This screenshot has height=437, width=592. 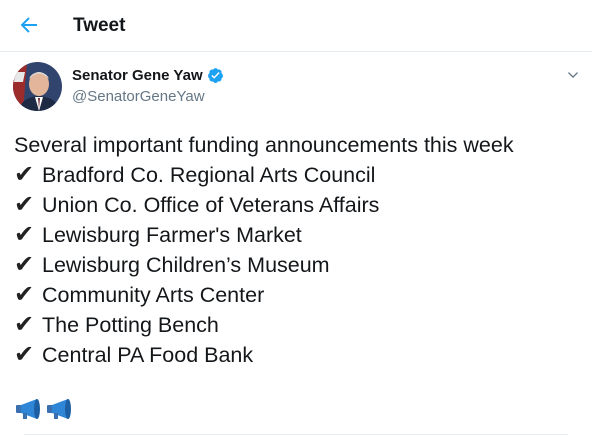 I want to click on back-arrow-icon, so click(x=29, y=25).